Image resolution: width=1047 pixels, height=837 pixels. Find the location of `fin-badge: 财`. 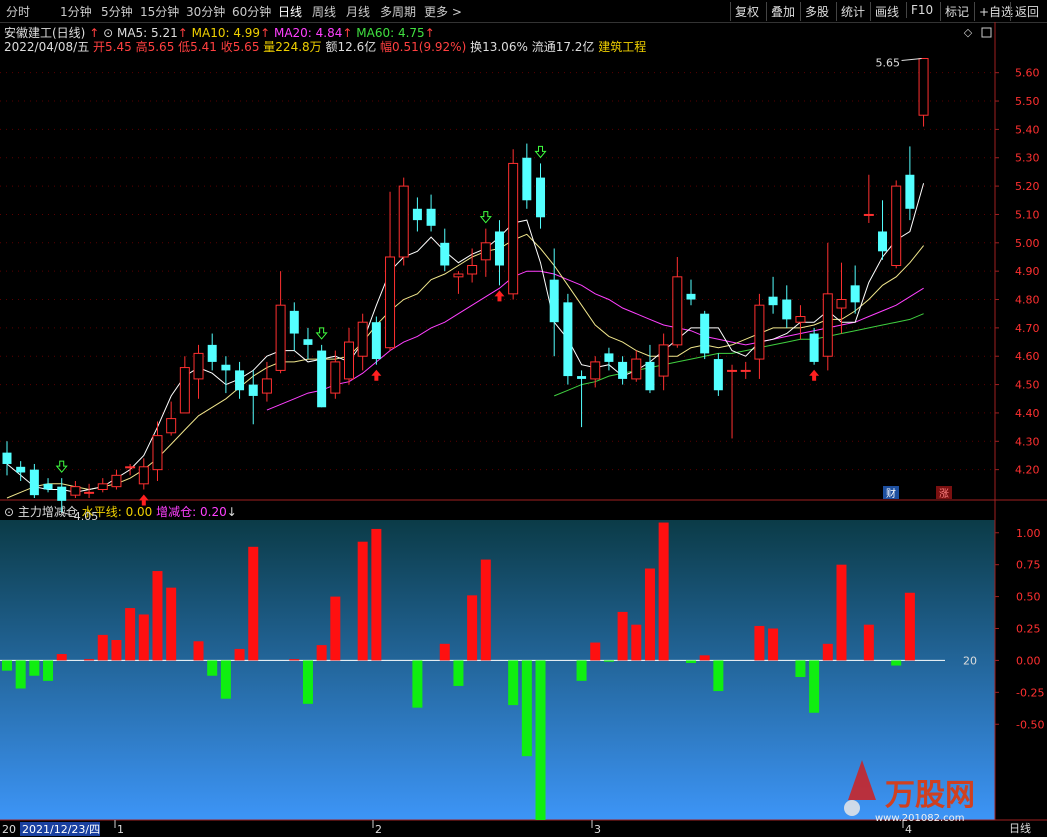

fin-badge: 财 is located at coordinates (891, 493).